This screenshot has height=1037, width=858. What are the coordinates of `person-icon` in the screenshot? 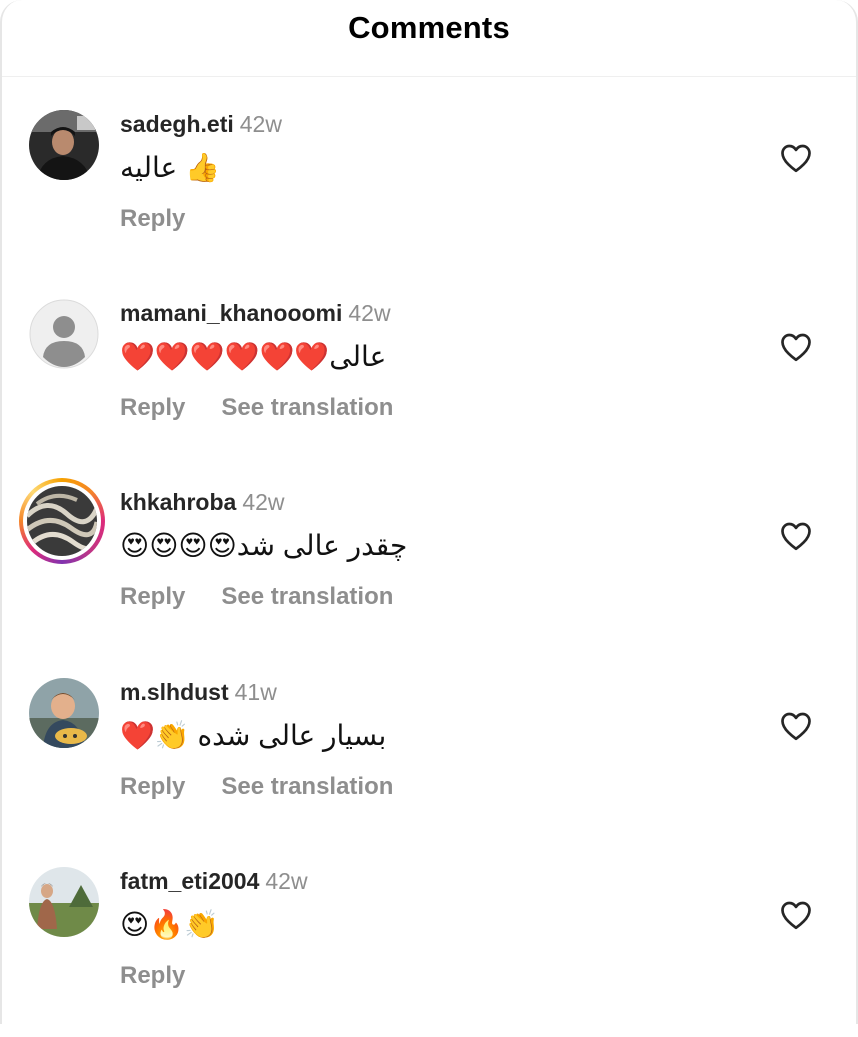 It's located at (64, 334).